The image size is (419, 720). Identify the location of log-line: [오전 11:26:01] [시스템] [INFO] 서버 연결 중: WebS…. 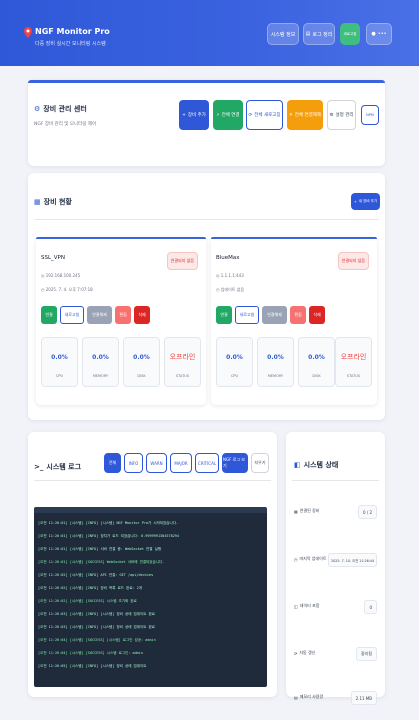
(100, 549).